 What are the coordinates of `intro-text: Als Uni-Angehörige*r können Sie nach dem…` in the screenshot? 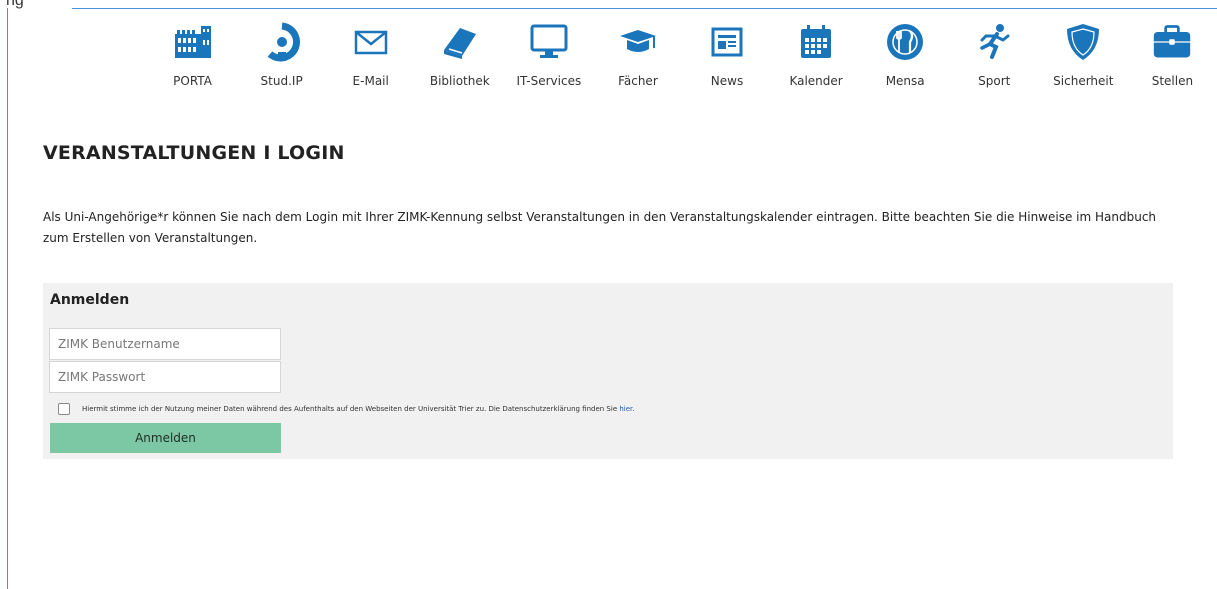 It's located at (600, 227).